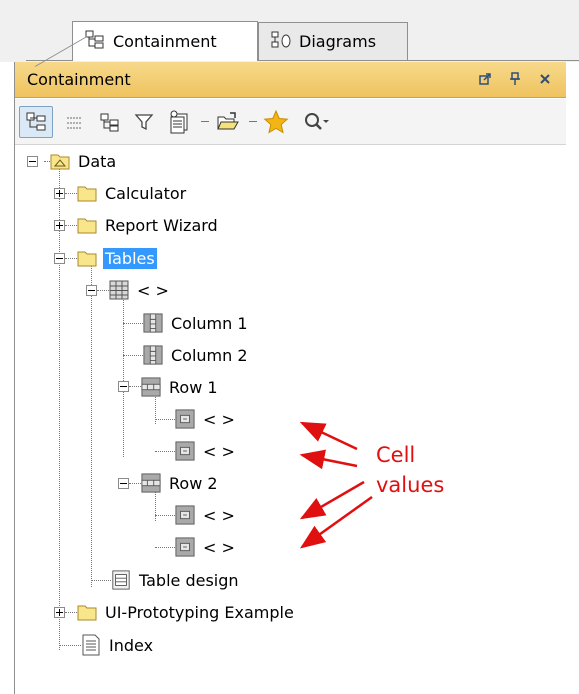 The width and height of the screenshot is (579, 694). I want to click on annotation-arrows, so click(336, 485).